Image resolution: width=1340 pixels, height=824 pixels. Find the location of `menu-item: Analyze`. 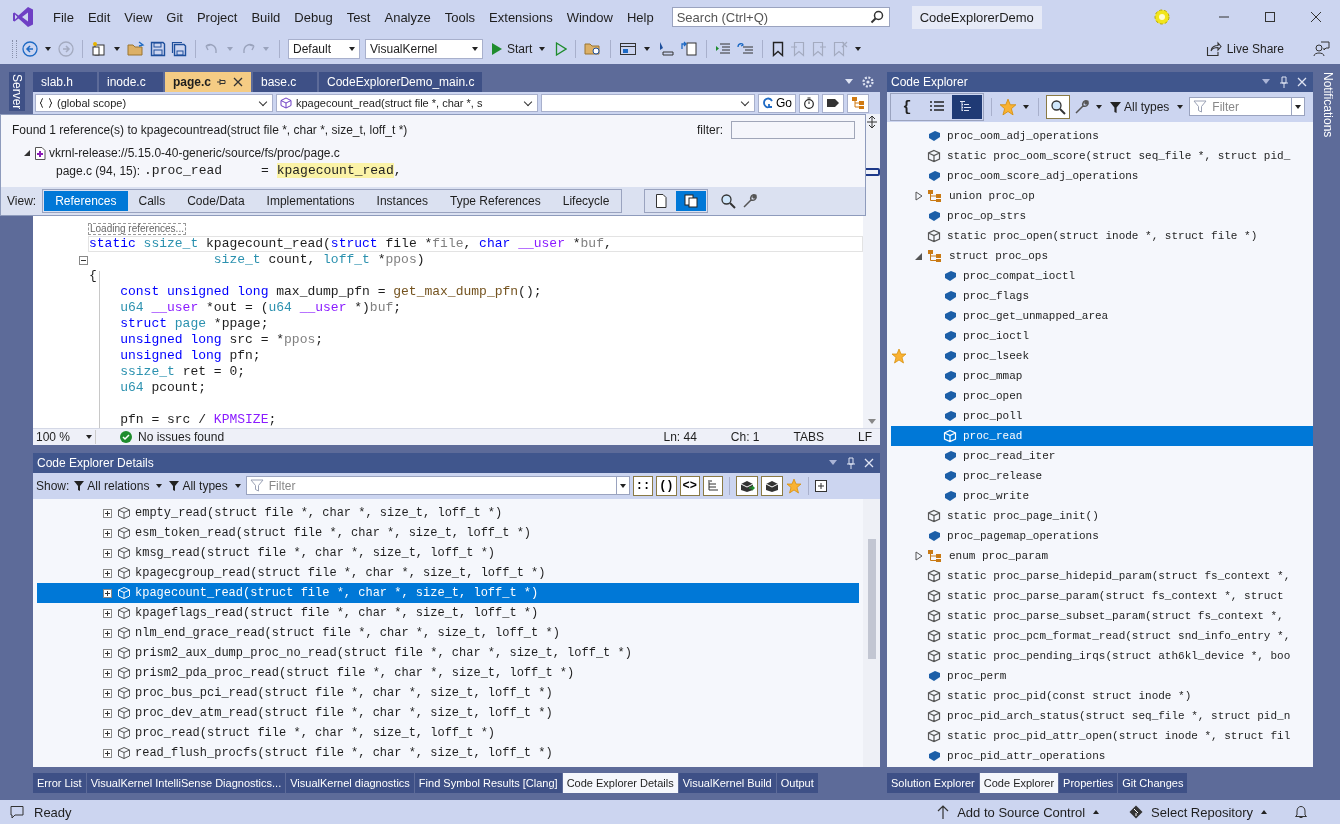

menu-item: Analyze is located at coordinates (407, 17).